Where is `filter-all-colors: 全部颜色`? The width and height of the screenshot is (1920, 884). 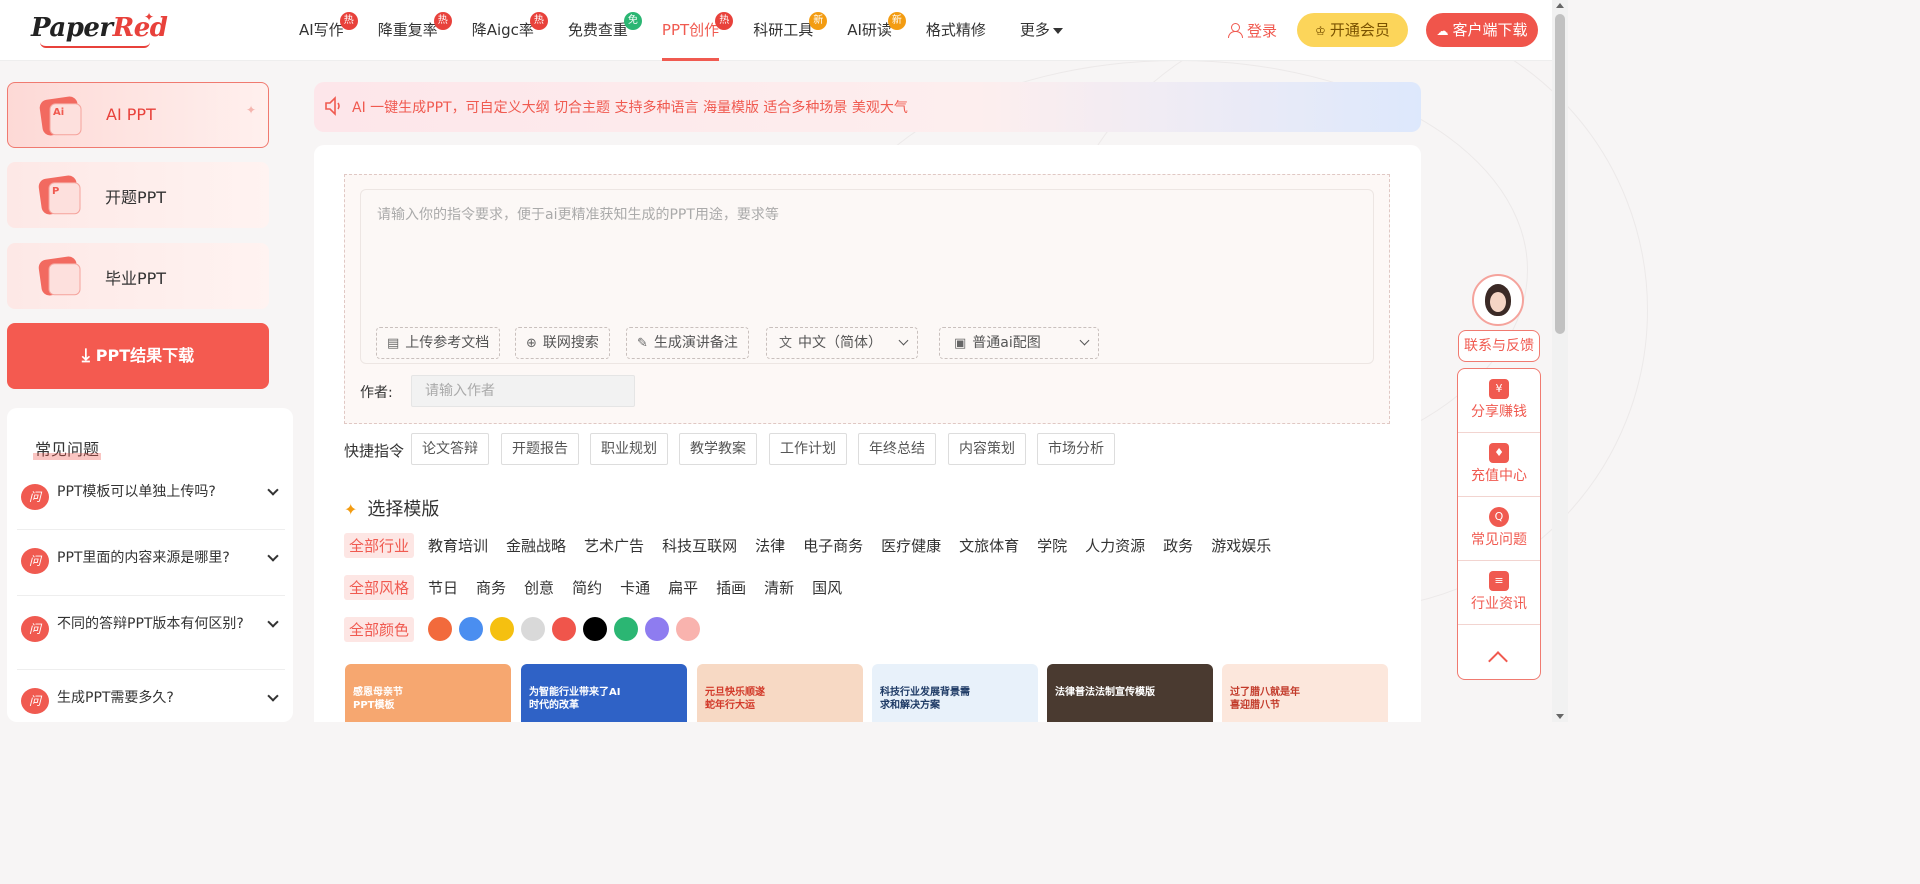 filter-all-colors: 全部颜色 is located at coordinates (379, 629).